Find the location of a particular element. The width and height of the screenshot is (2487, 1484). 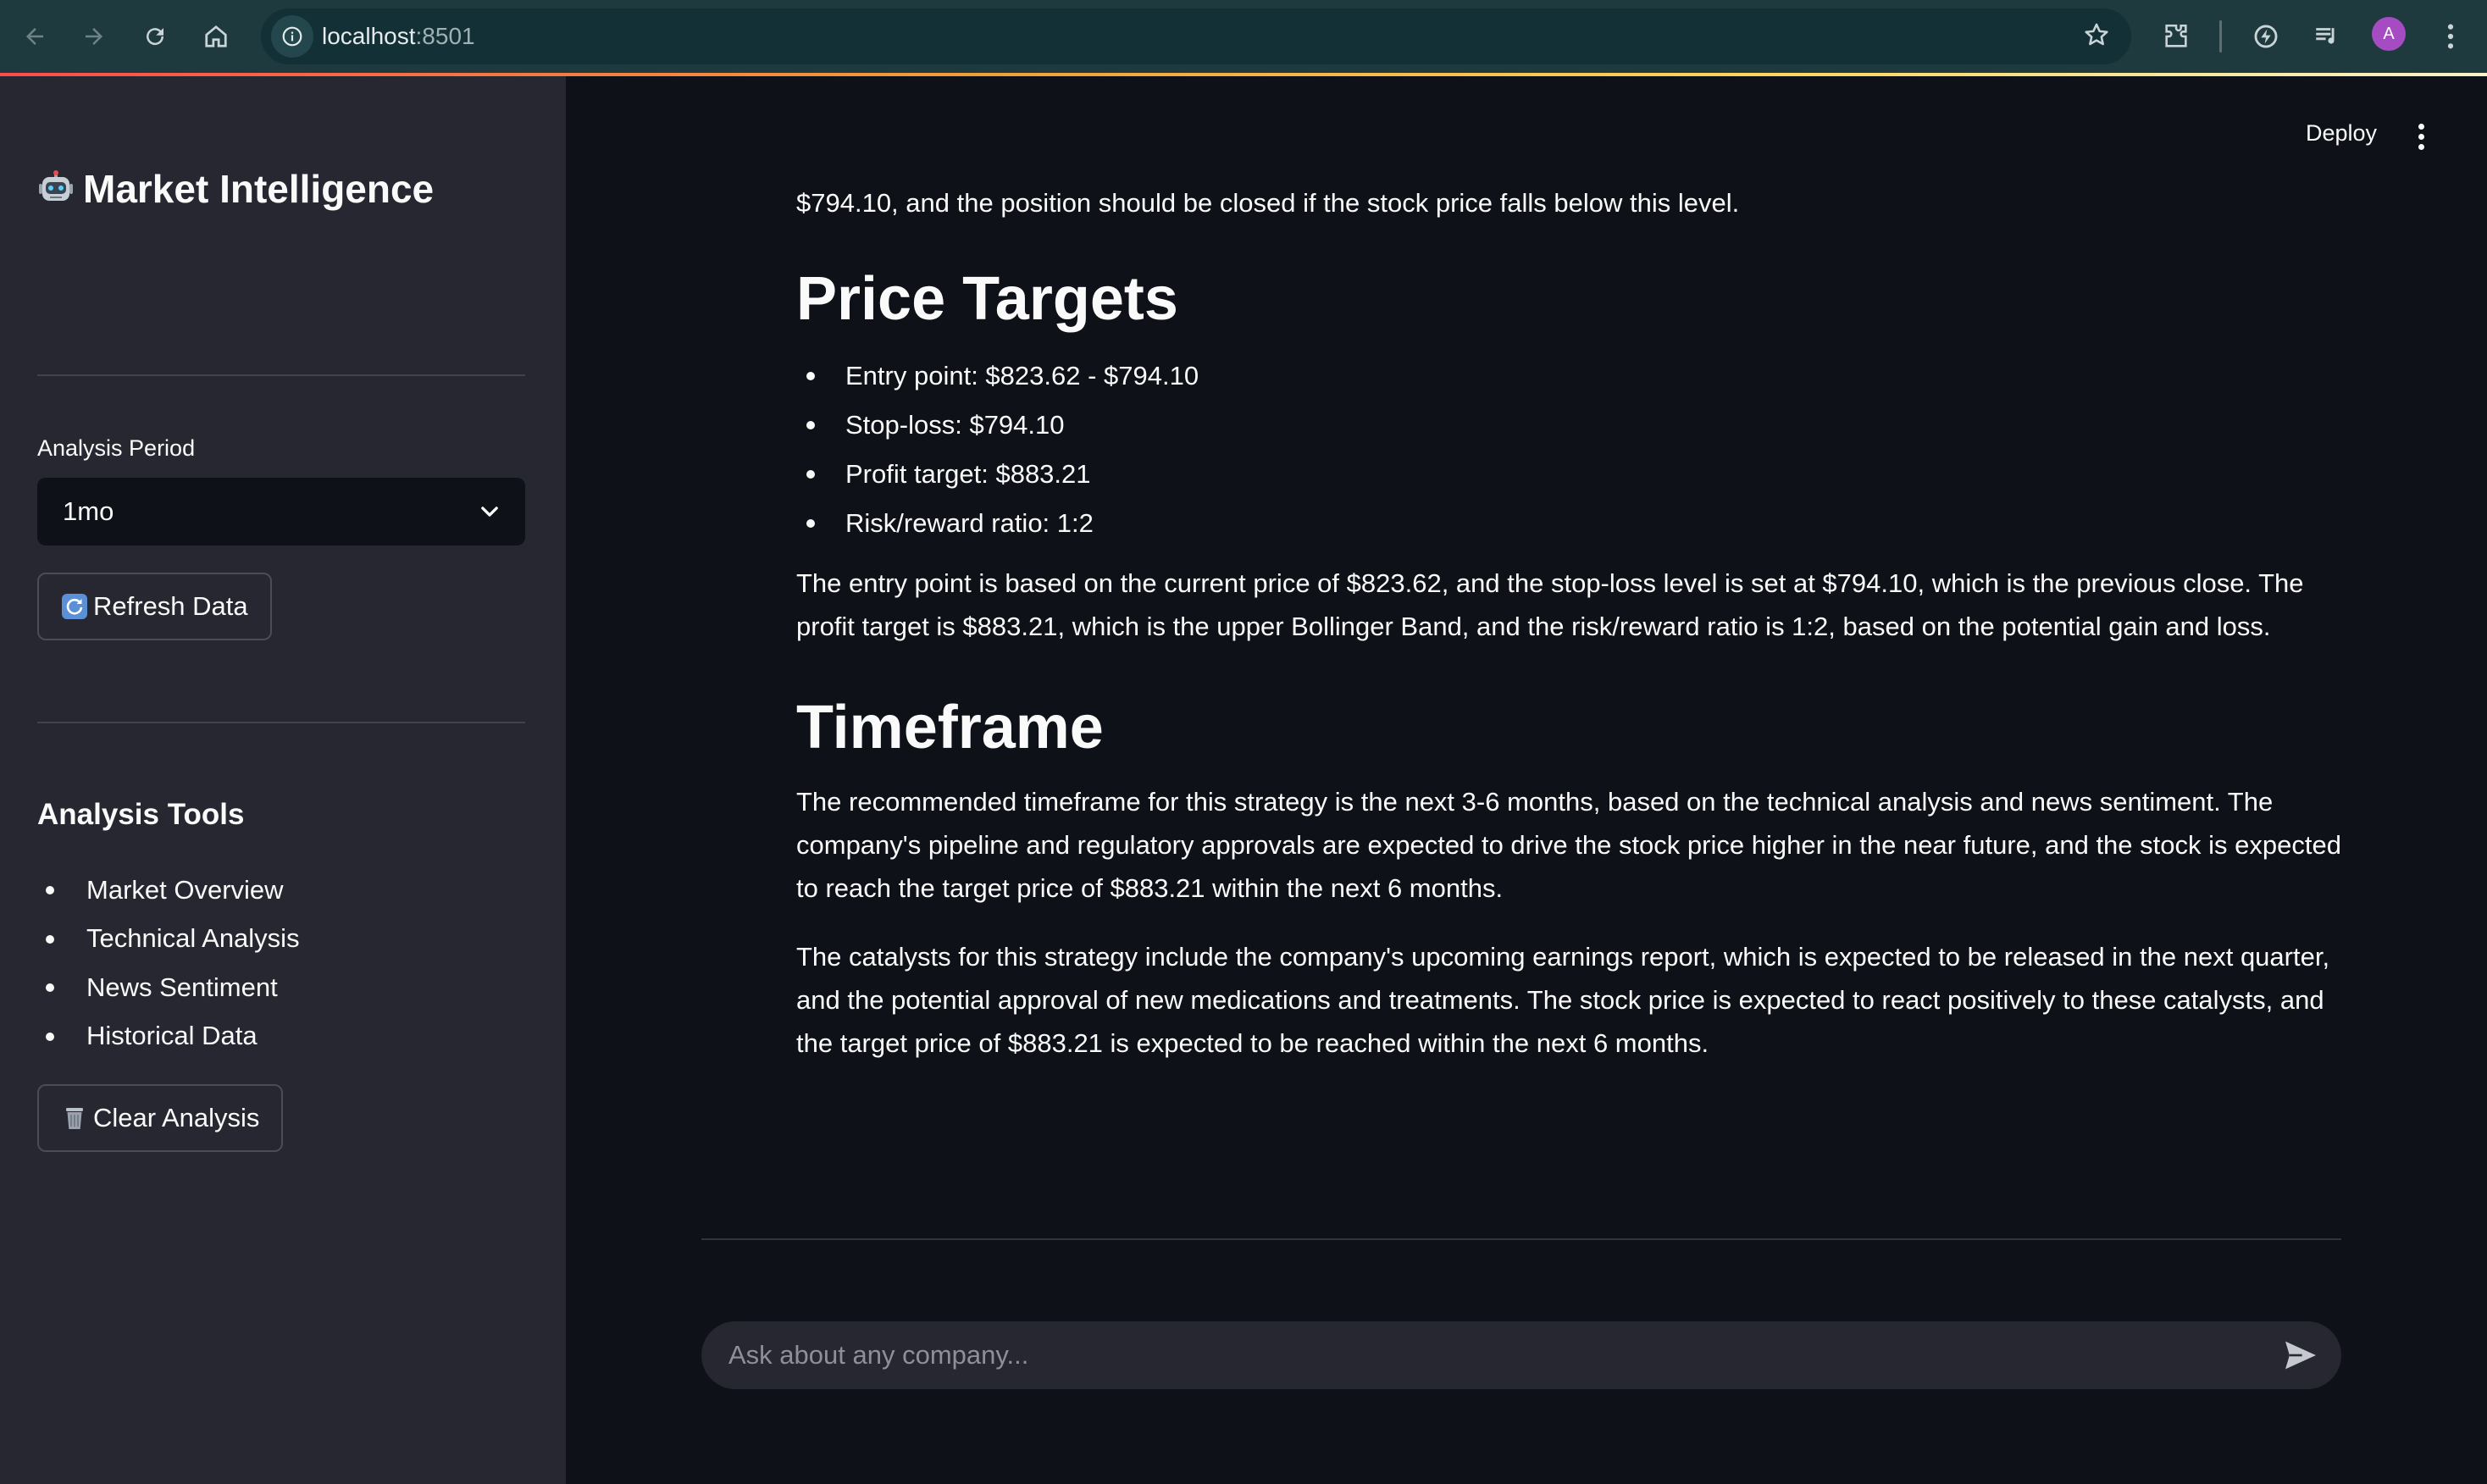

back-icon is located at coordinates (35, 36).